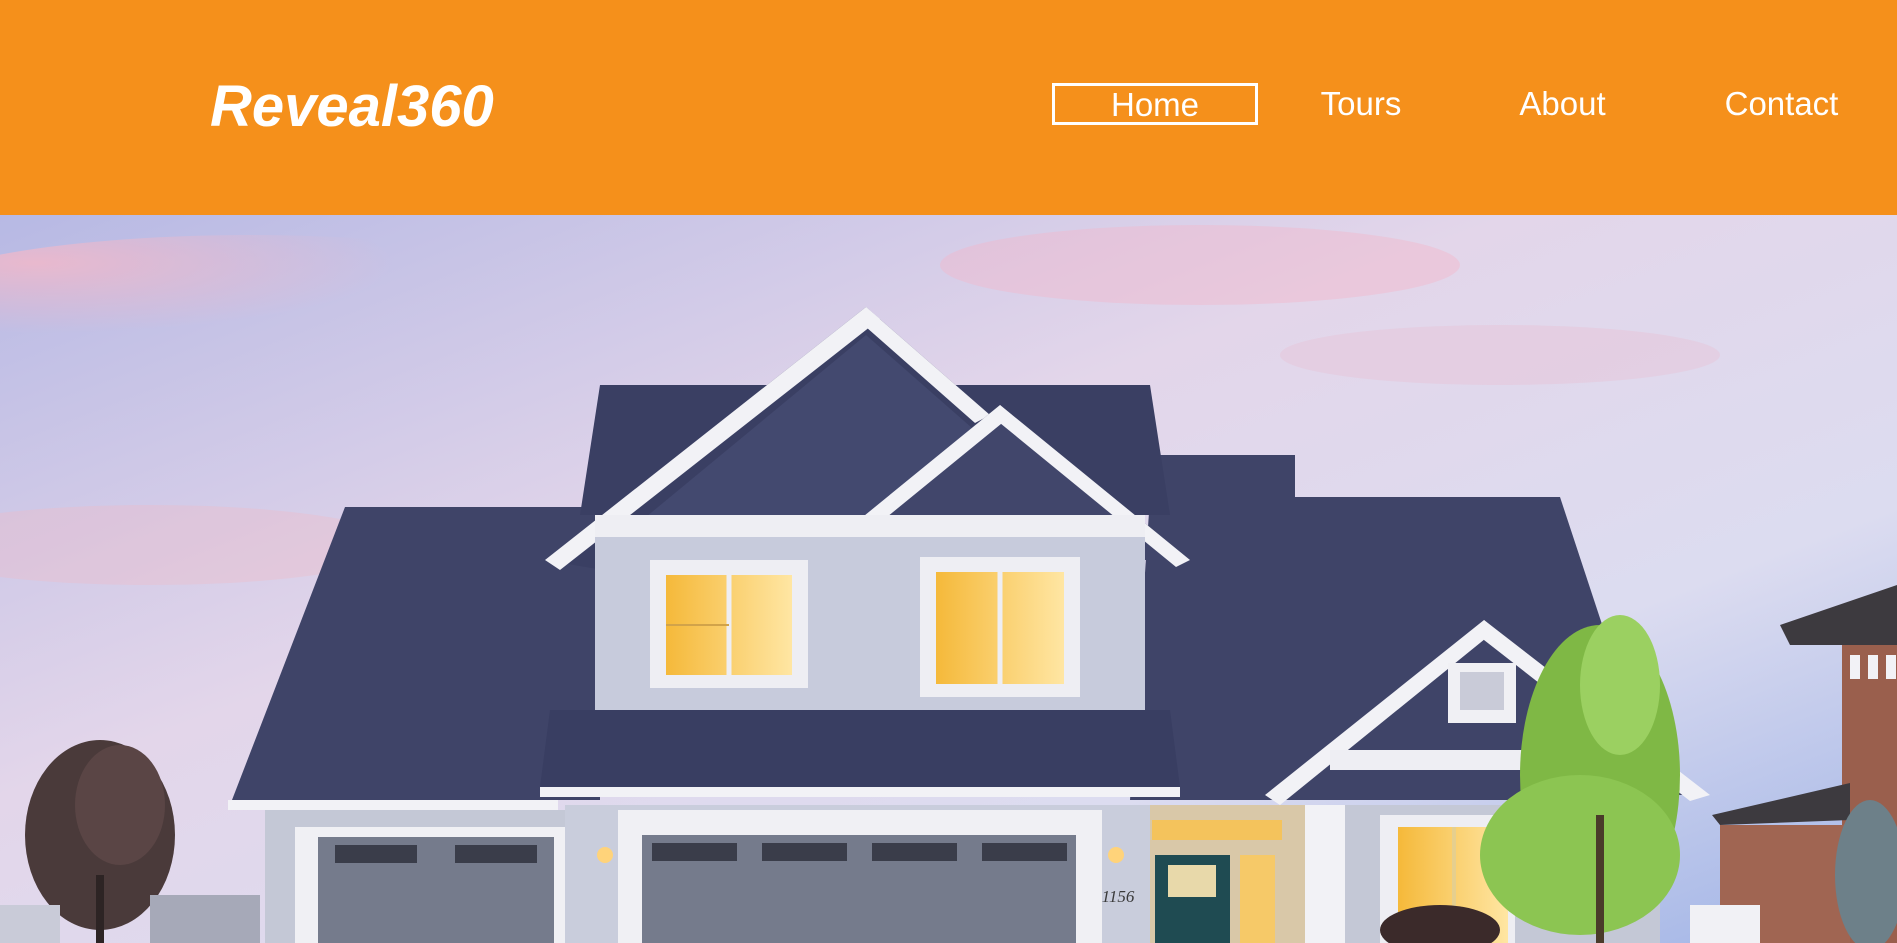  What do you see at coordinates (1361, 104) in the screenshot?
I see `nav-tours-link: Tours` at bounding box center [1361, 104].